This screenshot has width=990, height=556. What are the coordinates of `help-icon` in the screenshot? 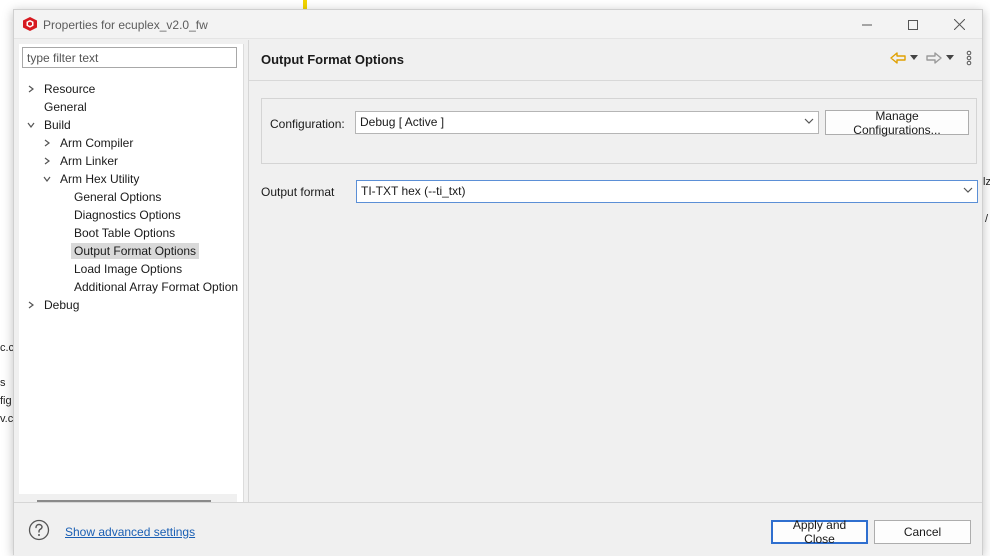 It's located at (39, 530).